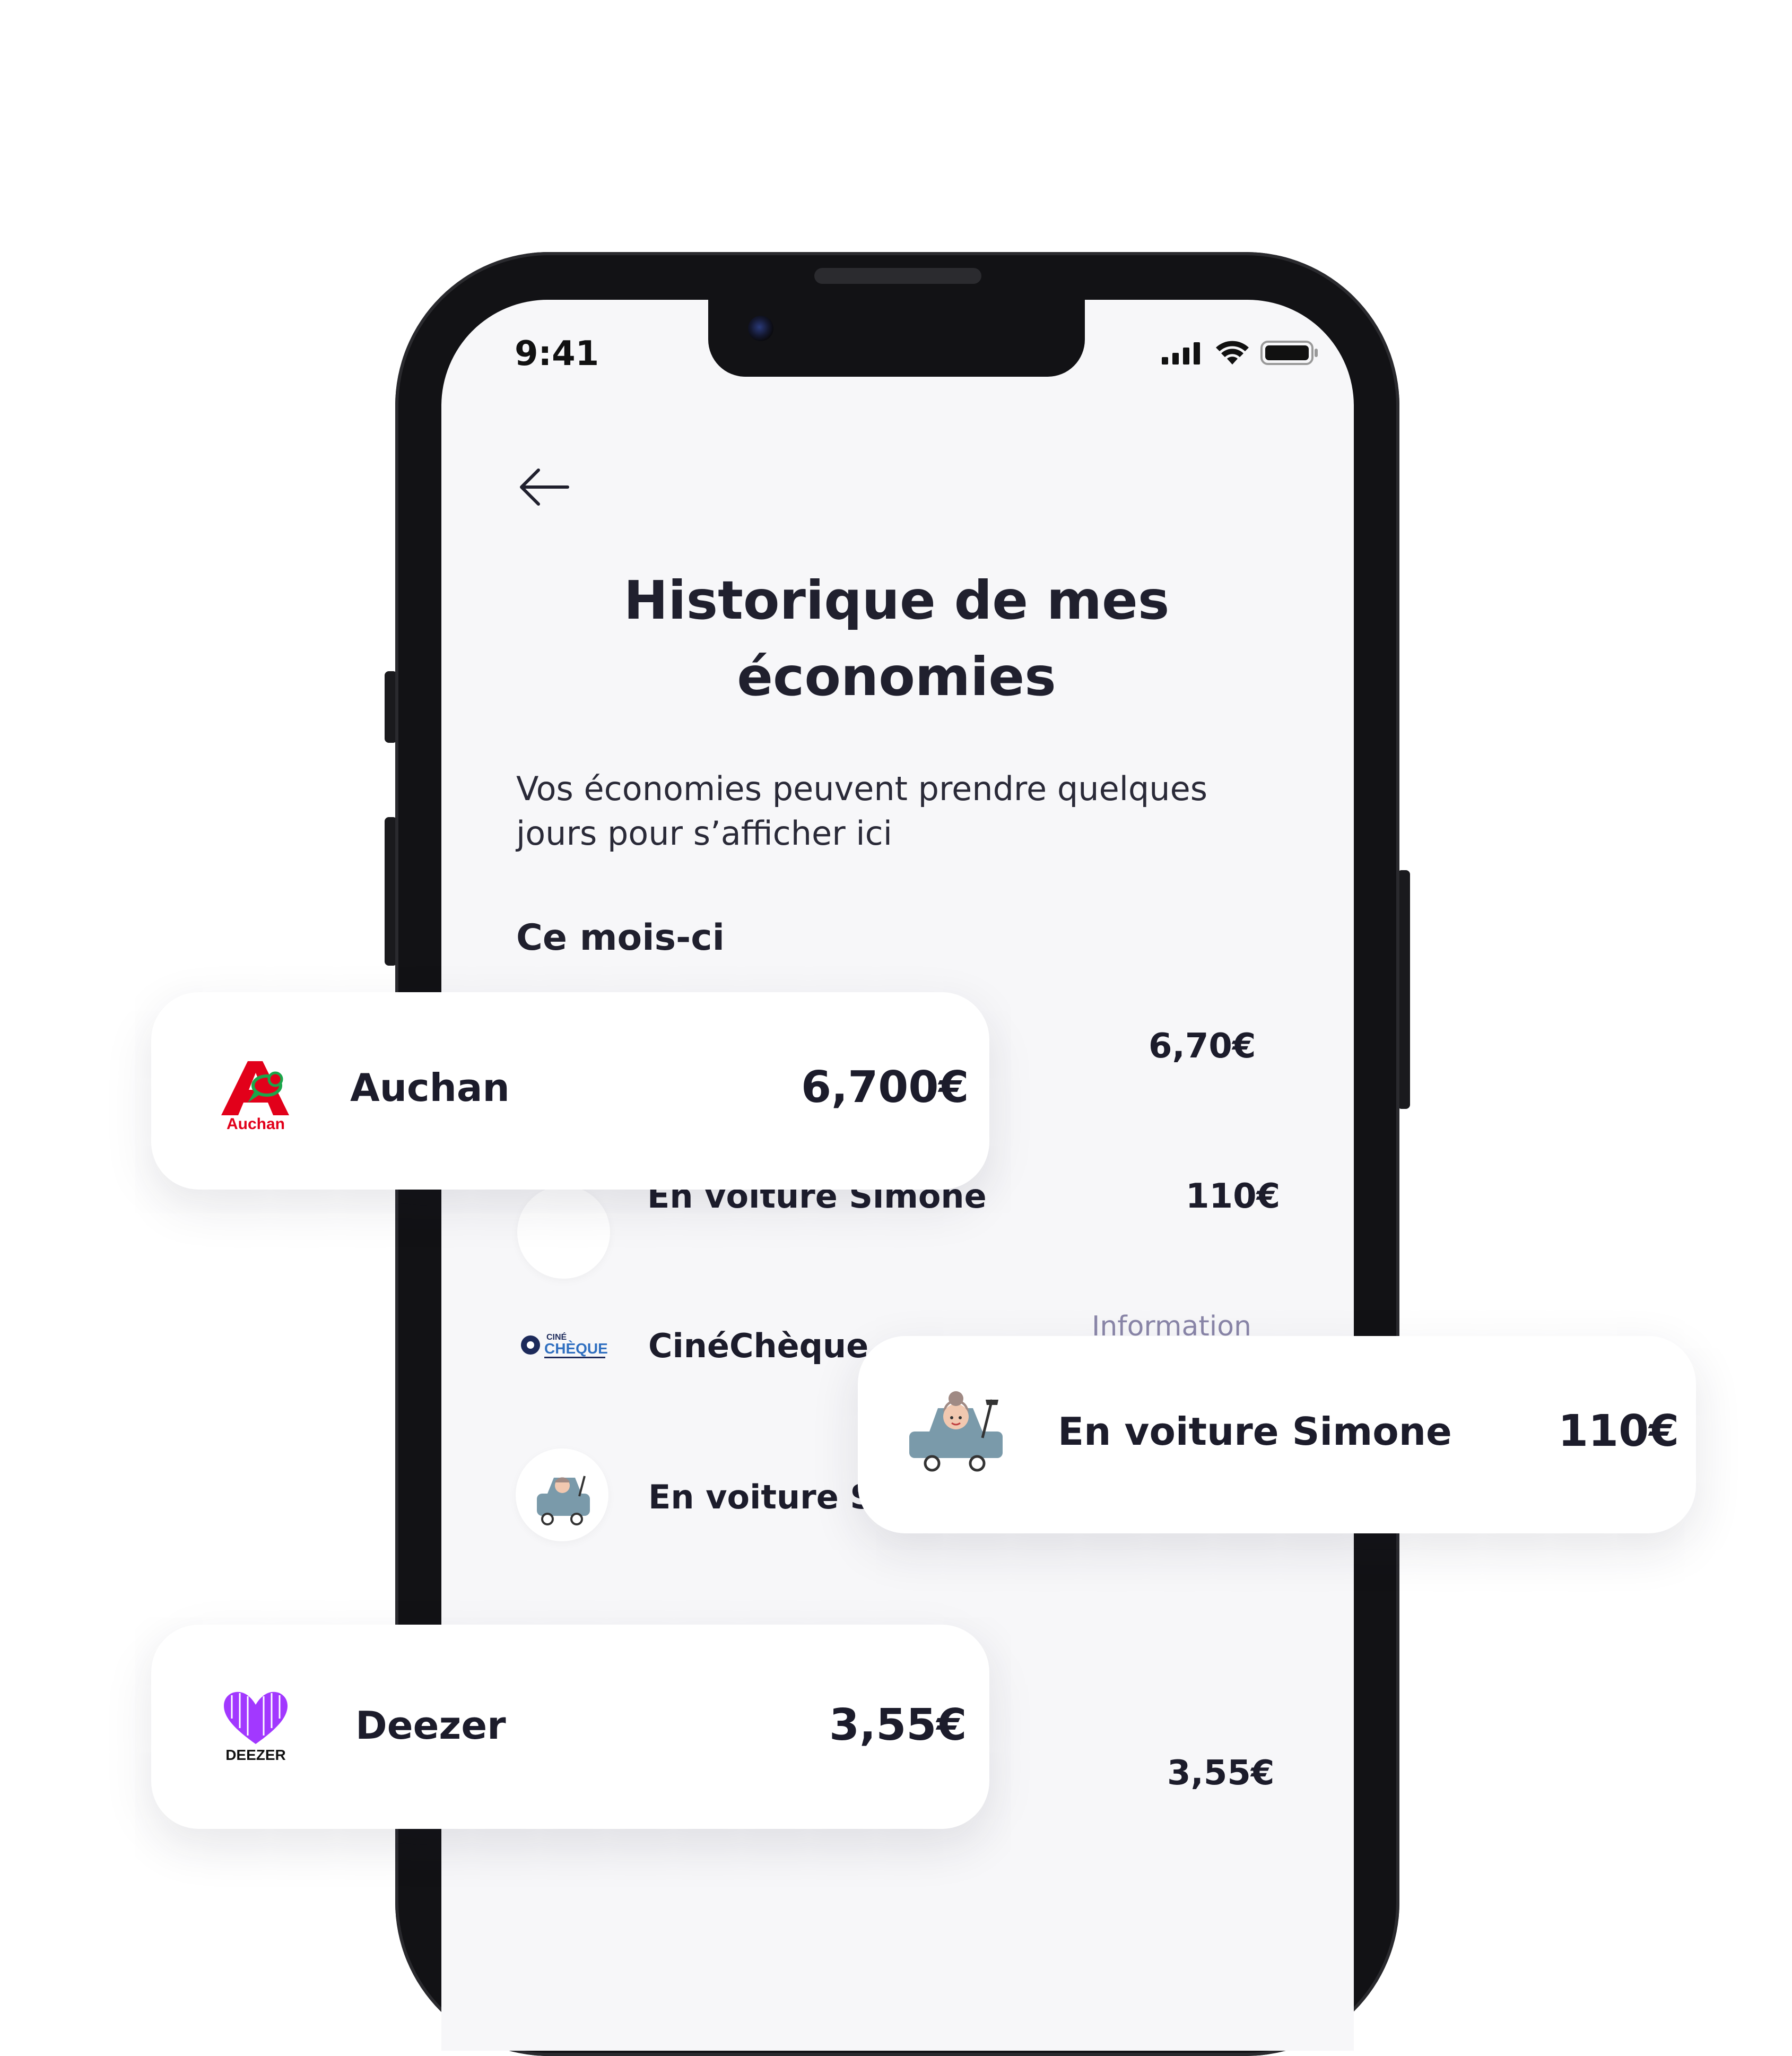 The width and height of the screenshot is (1792, 2056). I want to click on savings-card-auchan: Auchan Auchan 6,700€, so click(570, 1091).